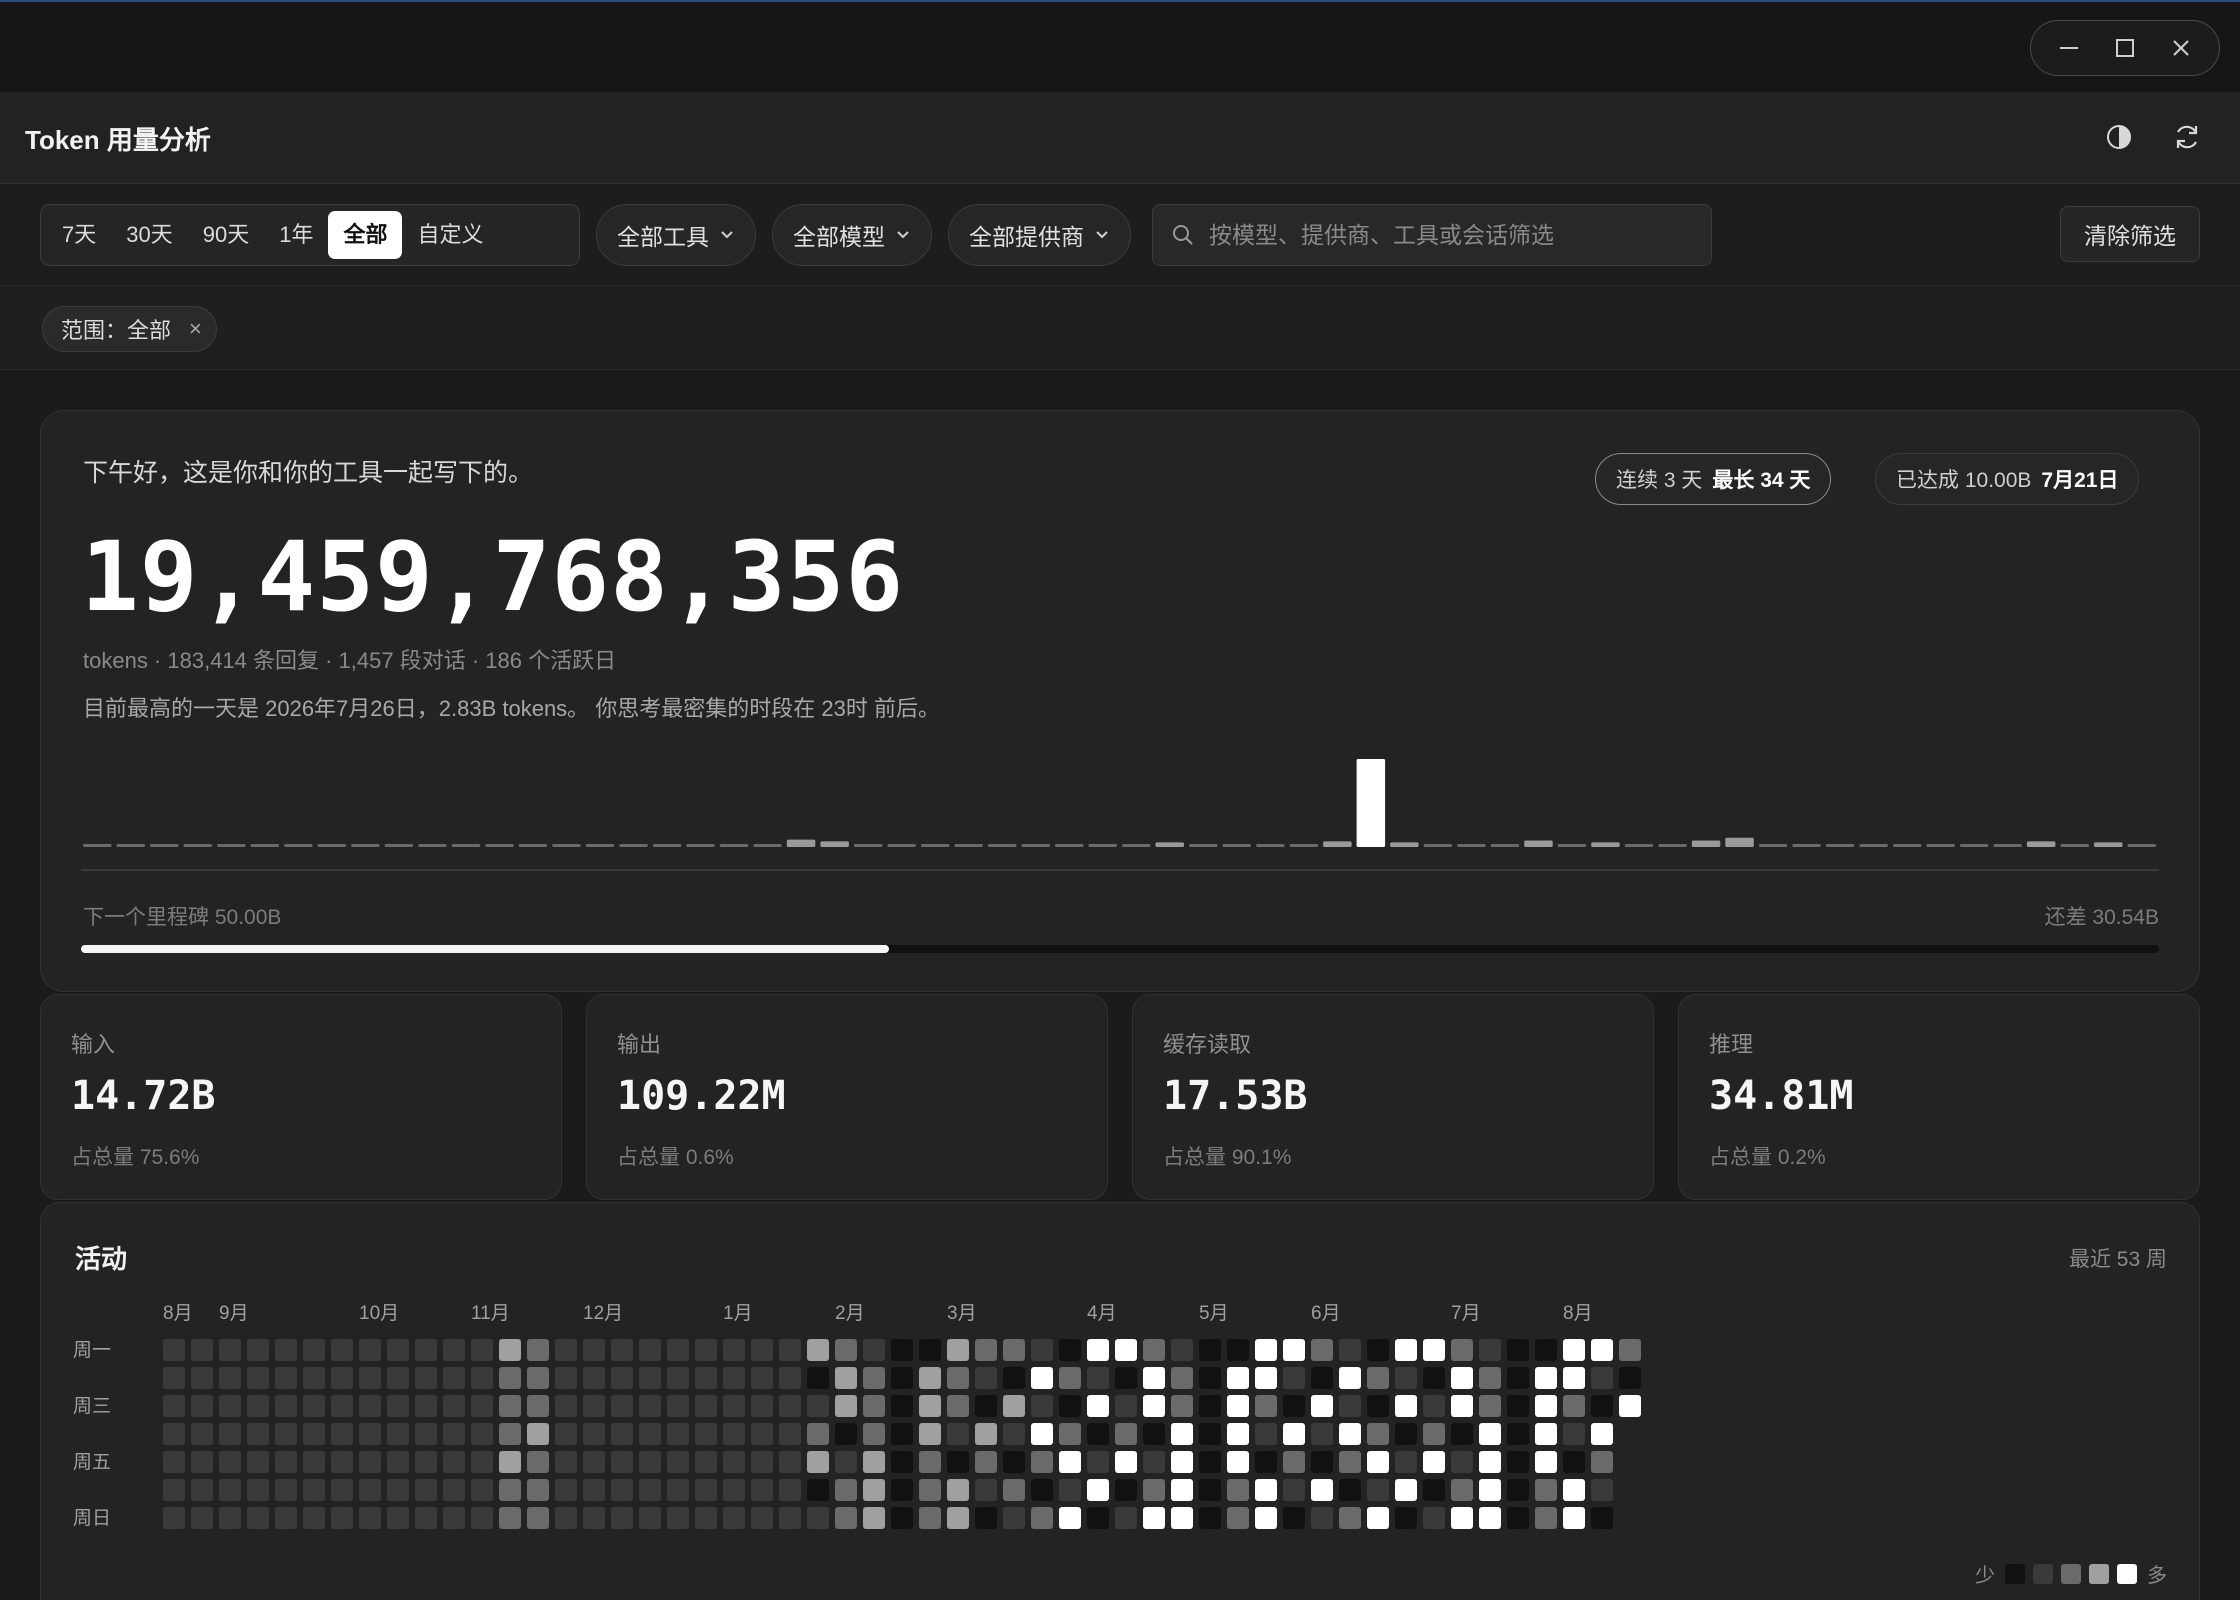  I want to click on maximize-icon, so click(2125, 48).